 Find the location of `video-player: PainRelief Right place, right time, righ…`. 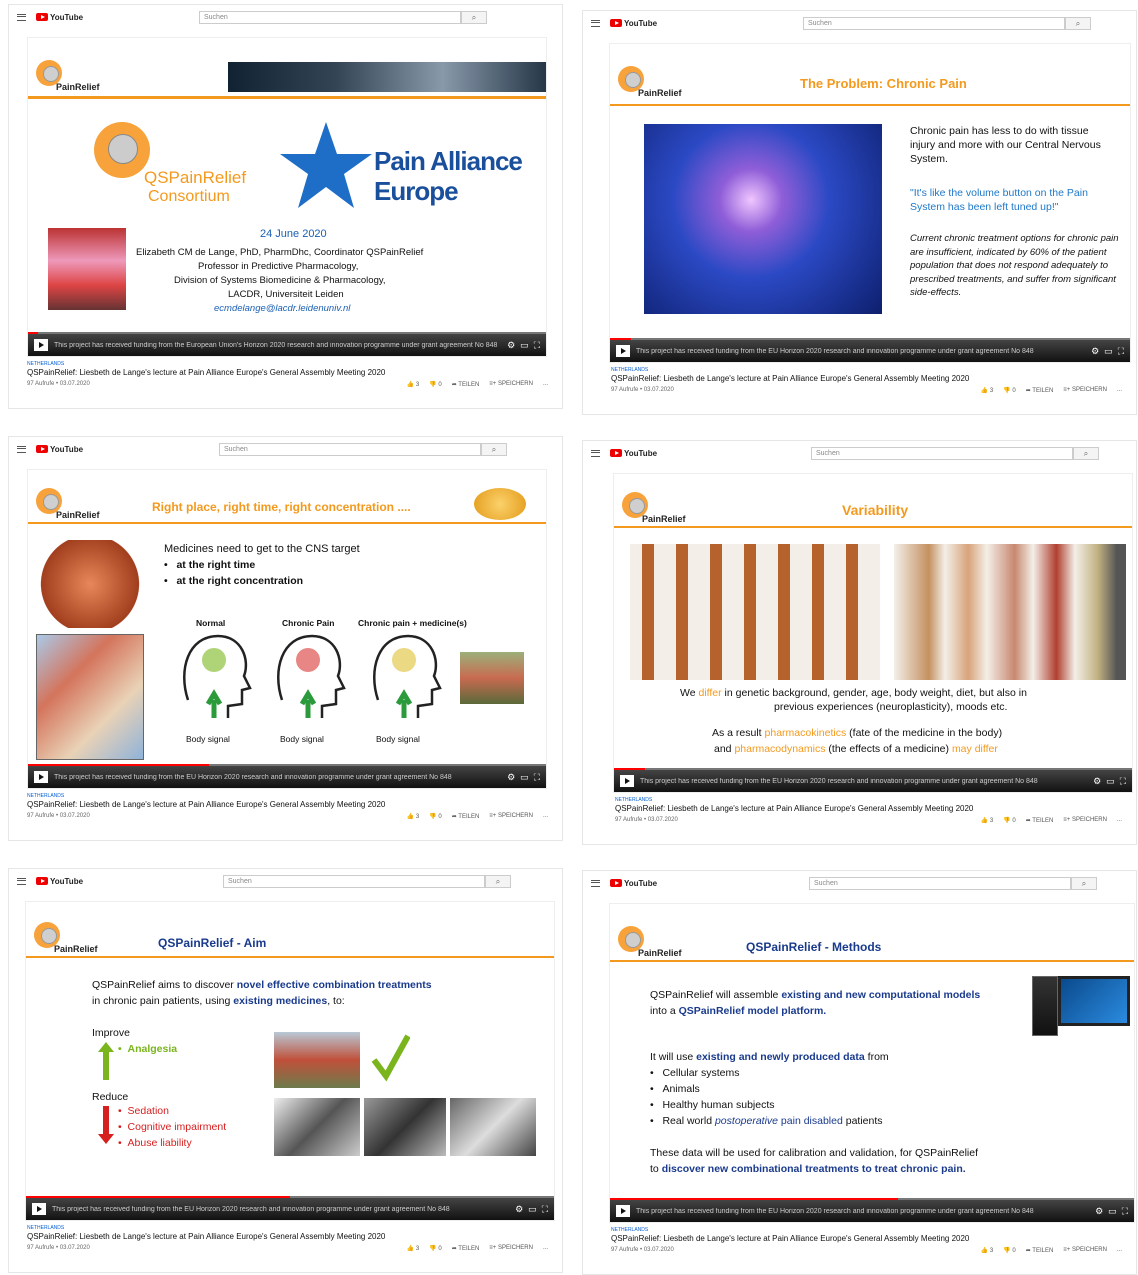

video-player: PainRelief Right place, right time, righ… is located at coordinates (287, 629).